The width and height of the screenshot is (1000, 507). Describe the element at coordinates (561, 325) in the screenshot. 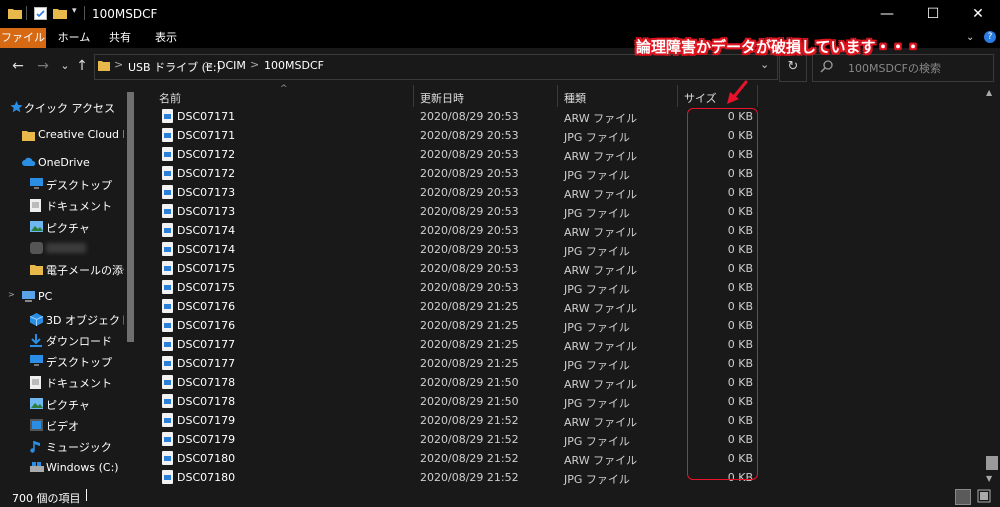

I see `file-row: DSC07176 2020/08/29 21:25 JPG ファイル 0 KB` at that location.